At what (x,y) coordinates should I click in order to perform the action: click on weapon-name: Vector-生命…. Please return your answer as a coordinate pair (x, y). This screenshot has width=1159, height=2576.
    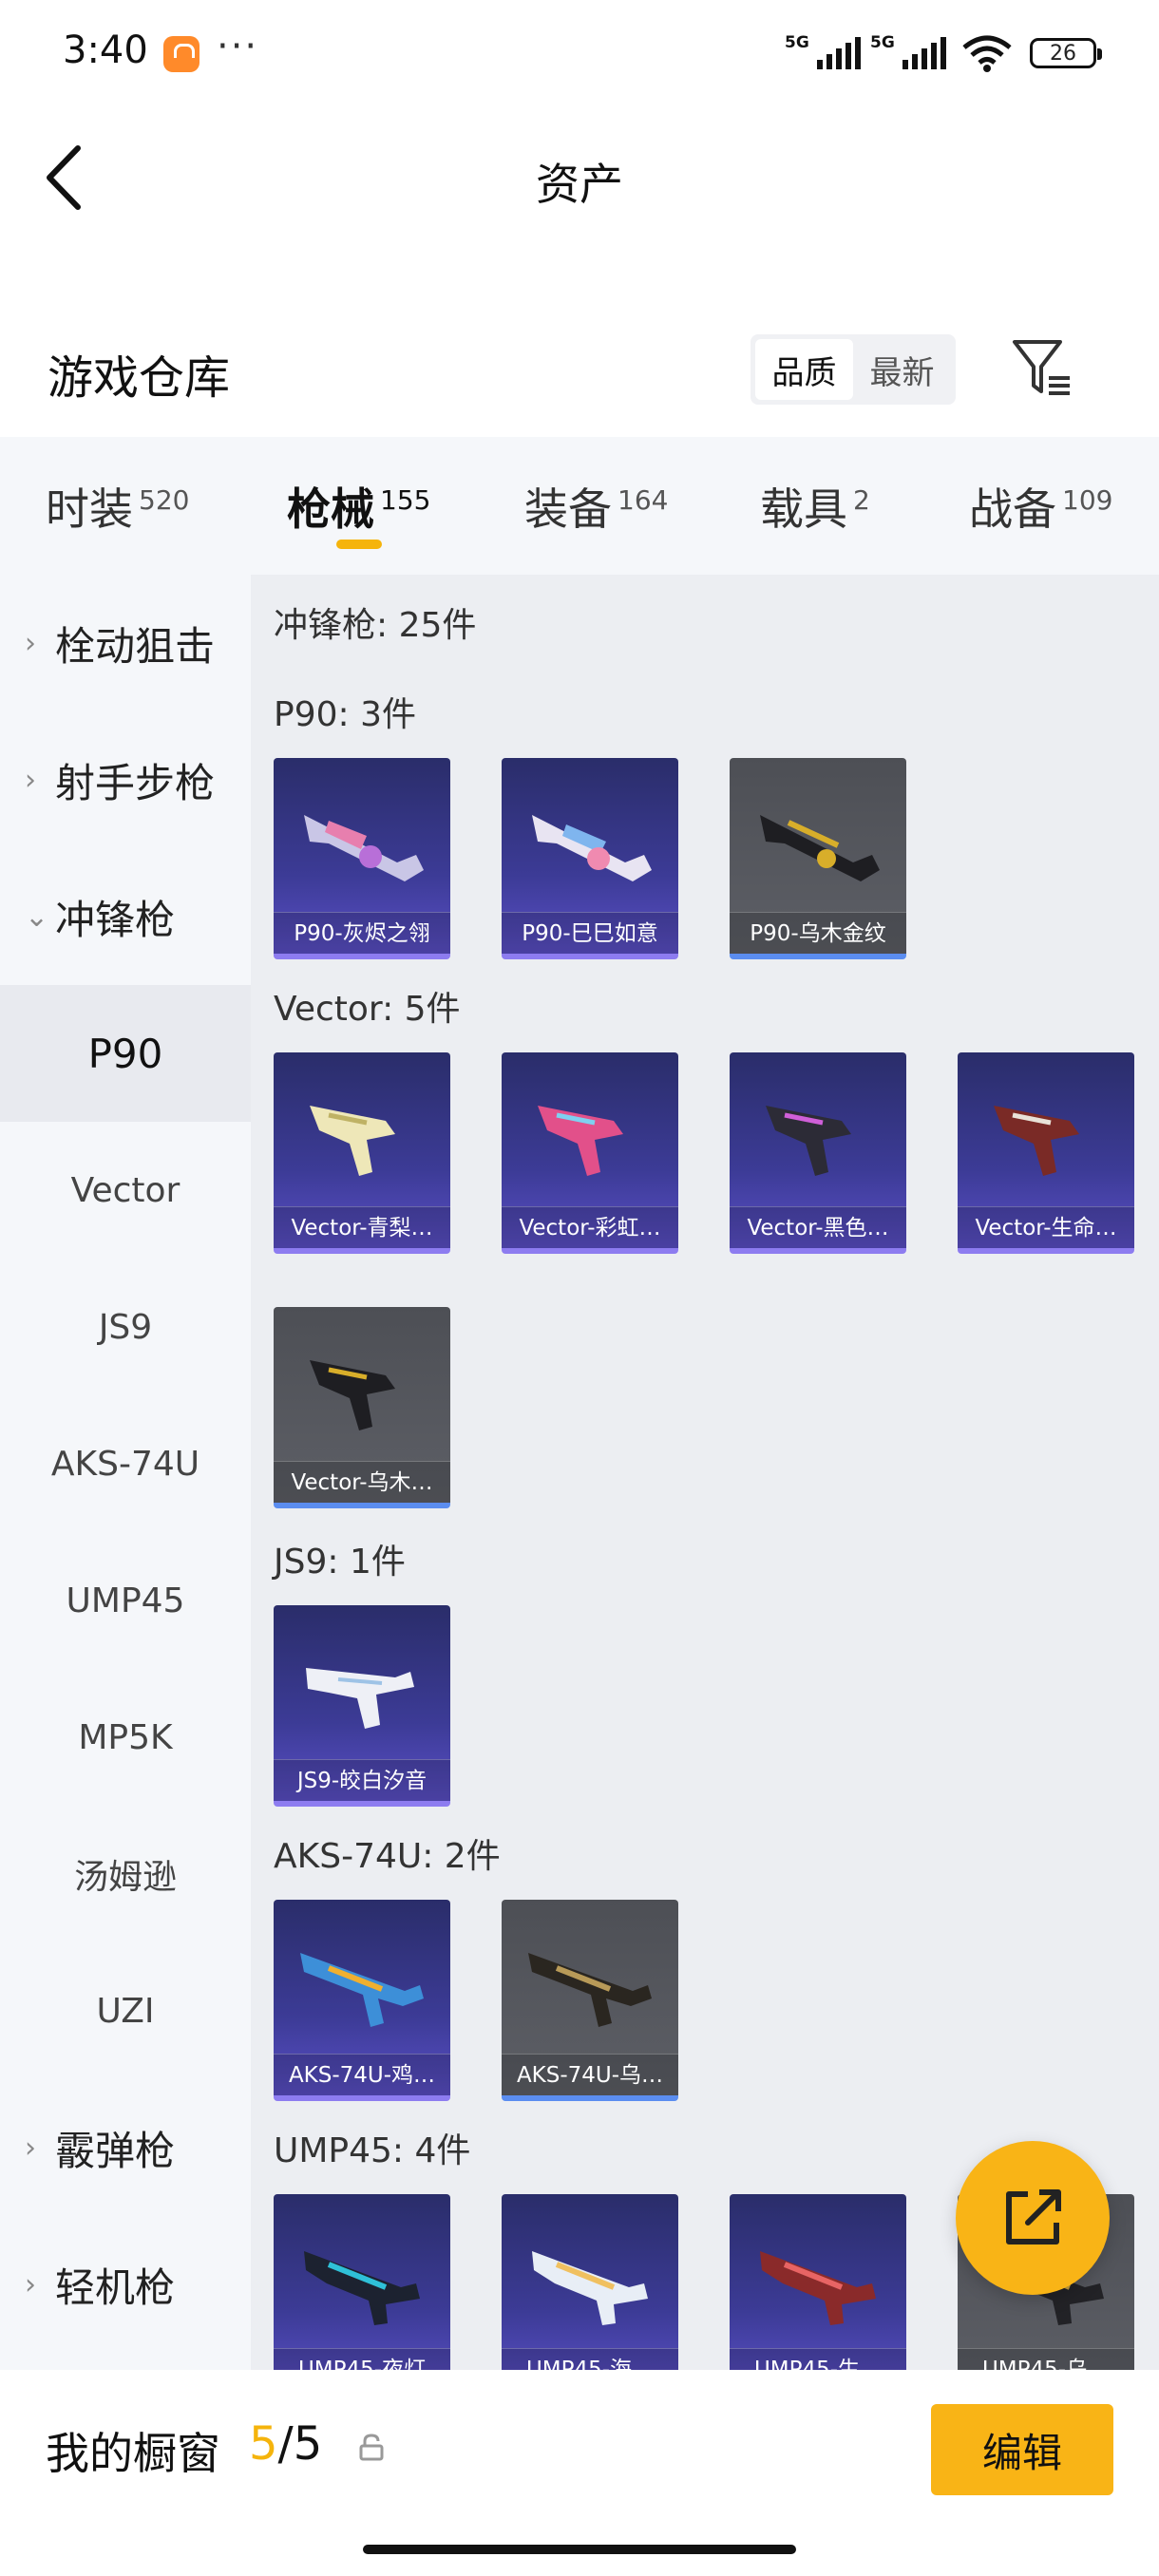
    Looking at the image, I should click on (1046, 1227).